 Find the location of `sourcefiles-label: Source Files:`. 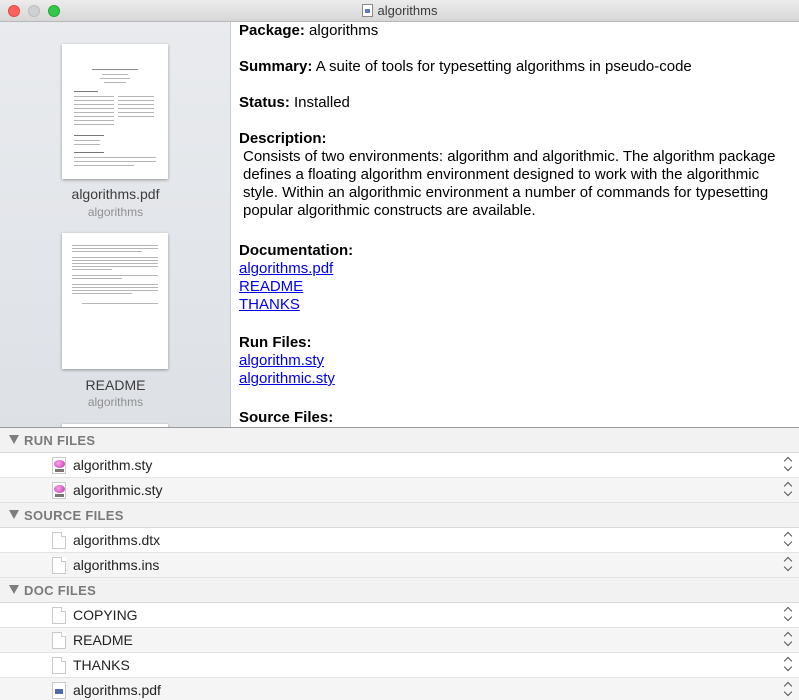

sourcefiles-label: Source Files: is located at coordinates (286, 417).